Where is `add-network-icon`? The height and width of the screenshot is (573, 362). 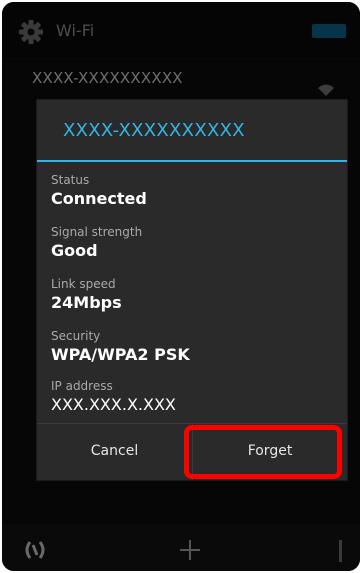
add-network-icon is located at coordinates (190, 552).